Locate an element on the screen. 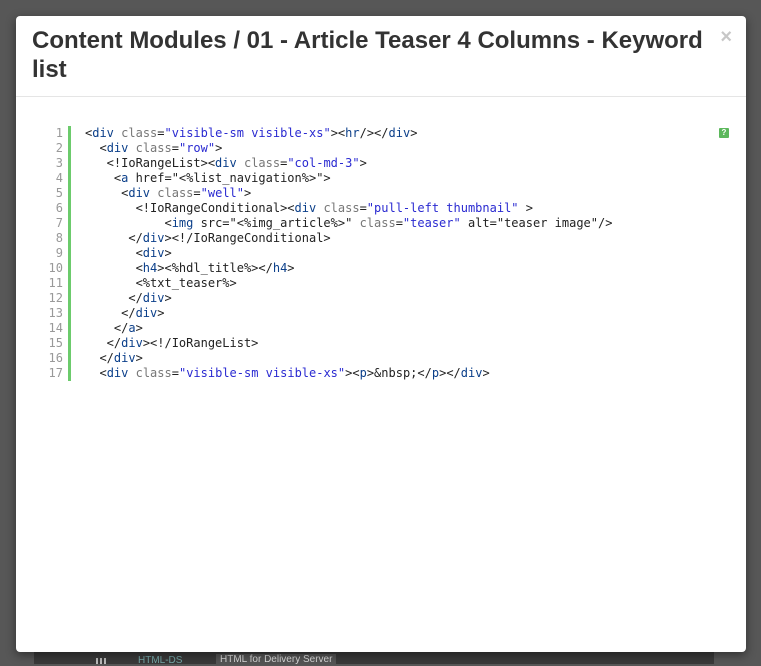 This screenshot has width=761, height=666. line-number: 2 is located at coordinates (59, 148).